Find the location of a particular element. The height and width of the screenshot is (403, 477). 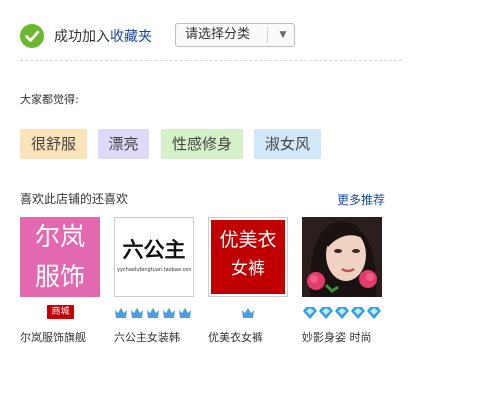

tag-pretty: 漂亮 is located at coordinates (123, 144).